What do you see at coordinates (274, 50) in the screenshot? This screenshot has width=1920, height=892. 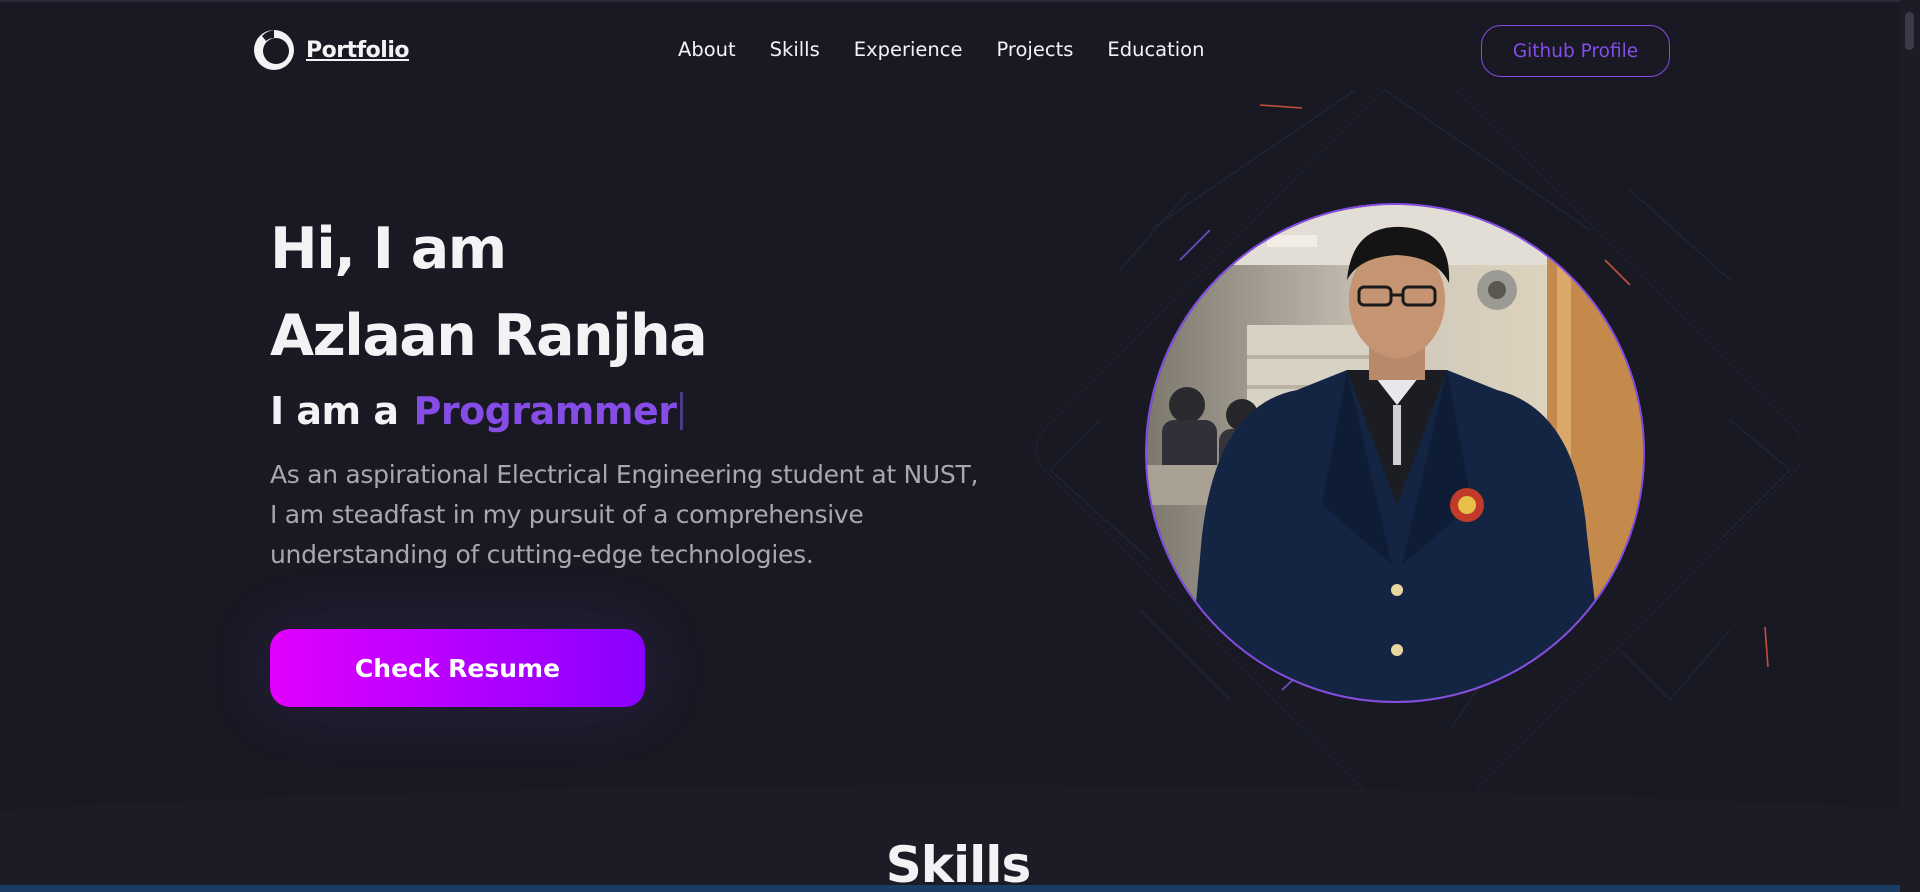 I see `circle-logo-icon` at bounding box center [274, 50].